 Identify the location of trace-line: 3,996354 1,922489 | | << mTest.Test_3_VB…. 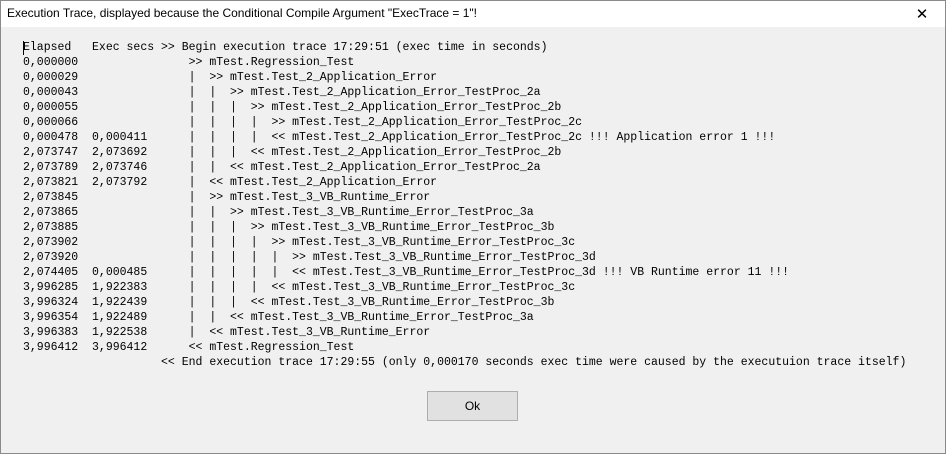
(278, 317).